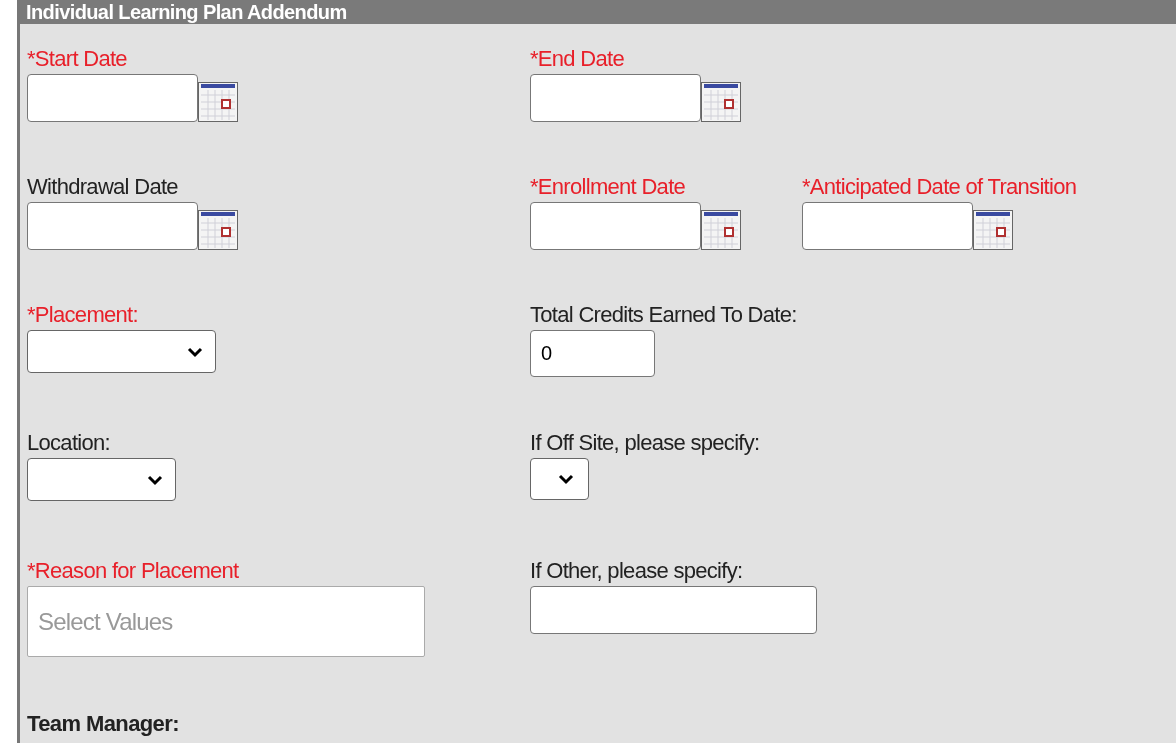 The height and width of the screenshot is (743, 1176). I want to click on field-label: *Start Date, so click(77, 59).